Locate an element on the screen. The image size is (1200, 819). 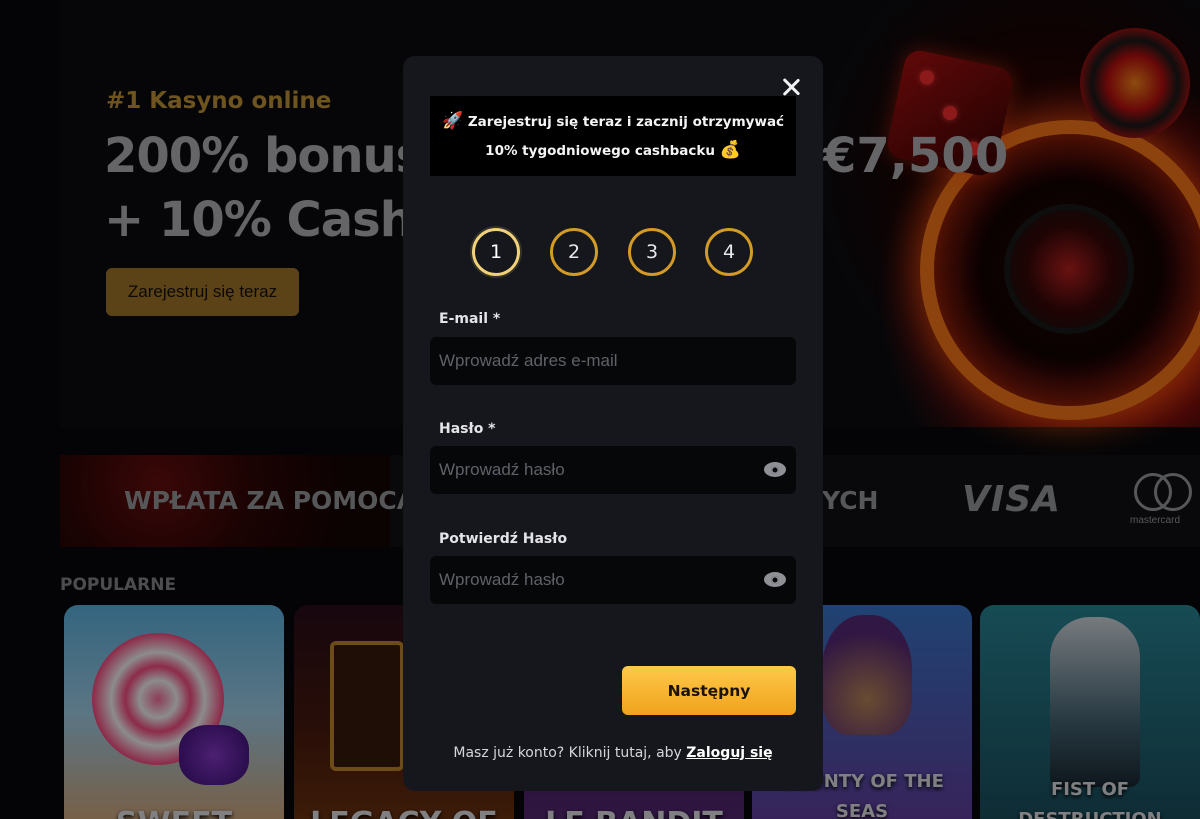
email-field is located at coordinates (589, 361).